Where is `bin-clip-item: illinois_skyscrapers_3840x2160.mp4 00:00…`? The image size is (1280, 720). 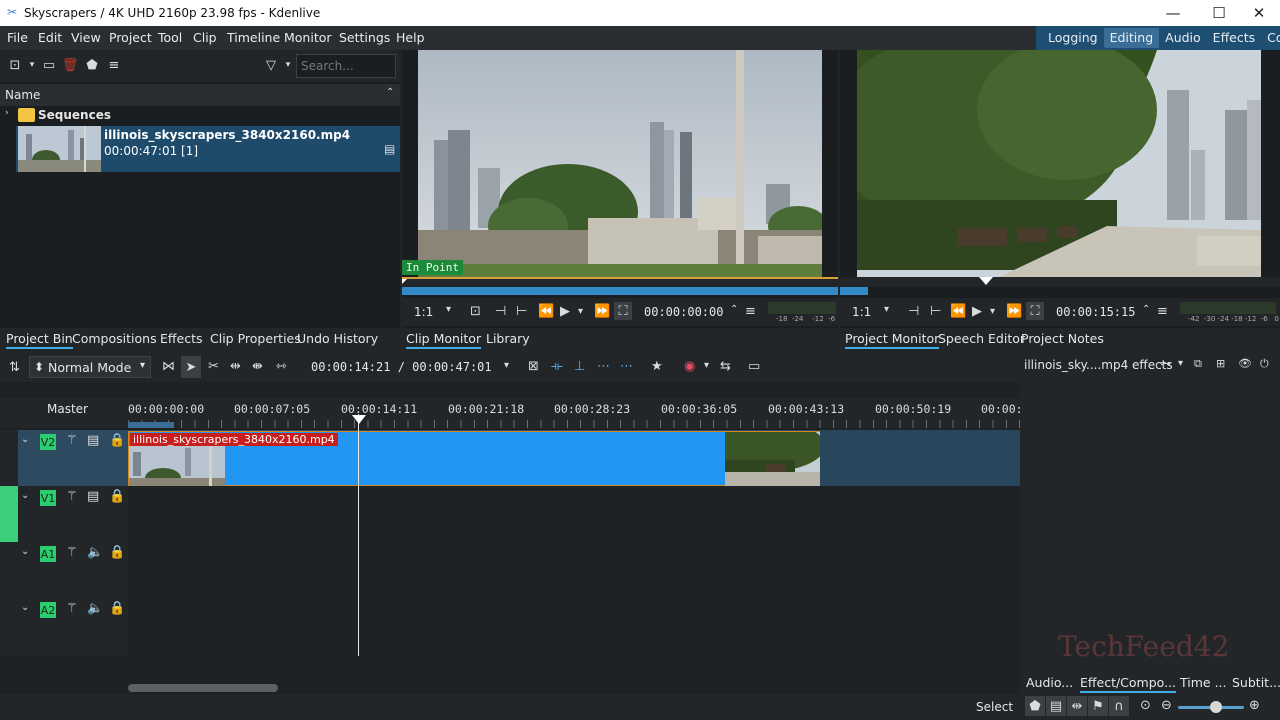 bin-clip-item: illinois_skyscrapers_3840x2160.mp4 00:00… is located at coordinates (208, 149).